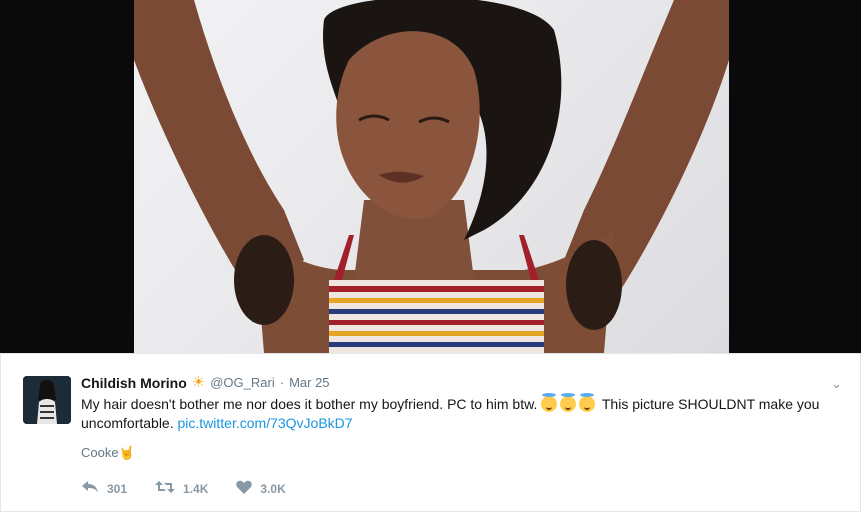 This screenshot has width=861, height=512. I want to click on reply-icon, so click(90, 489).